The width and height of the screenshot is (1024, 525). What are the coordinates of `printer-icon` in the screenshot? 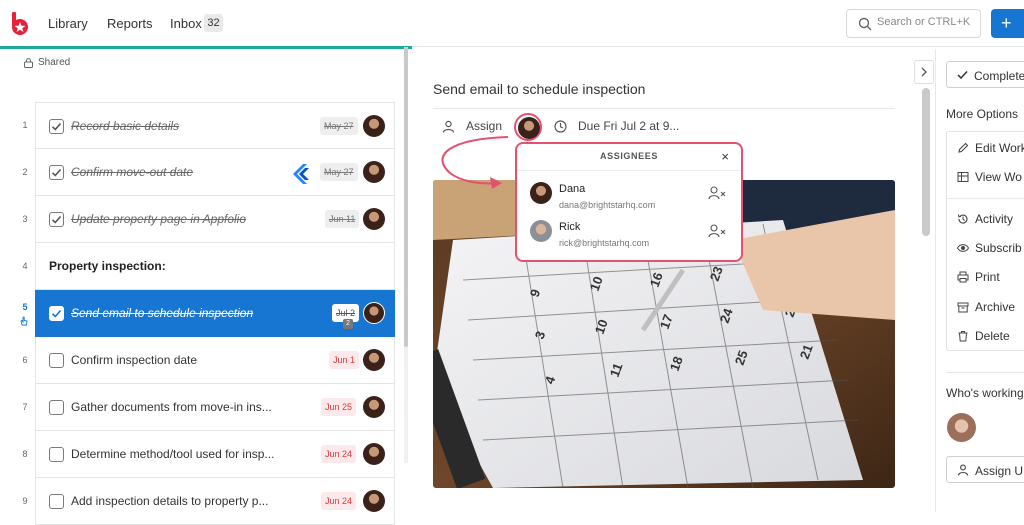 It's located at (963, 277).